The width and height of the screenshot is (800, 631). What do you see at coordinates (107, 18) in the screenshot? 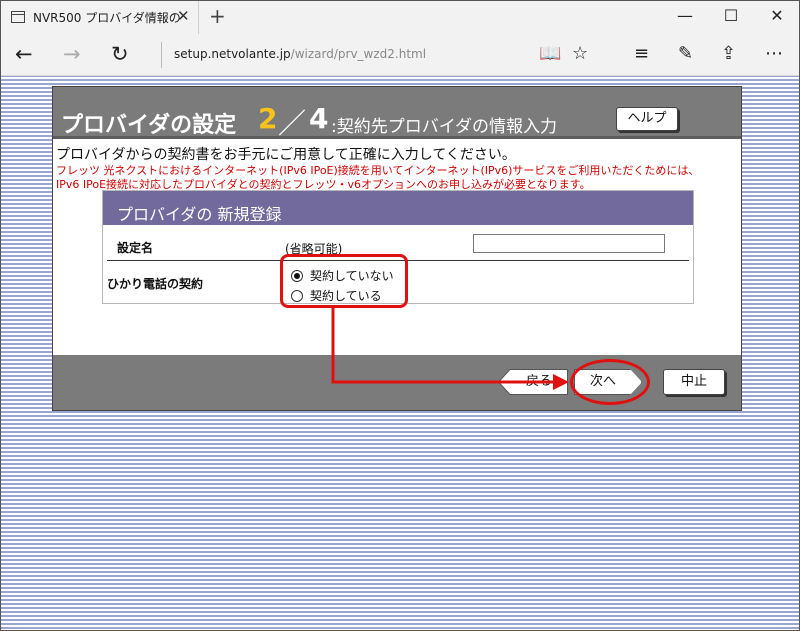
I see `tab-title: NVR500 プロバイダ情報の` at bounding box center [107, 18].